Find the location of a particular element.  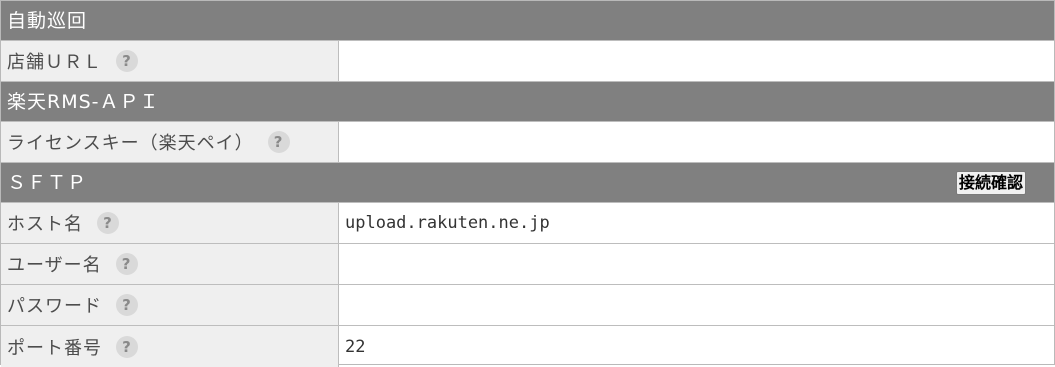

password-label: パスワード is located at coordinates (54, 306).